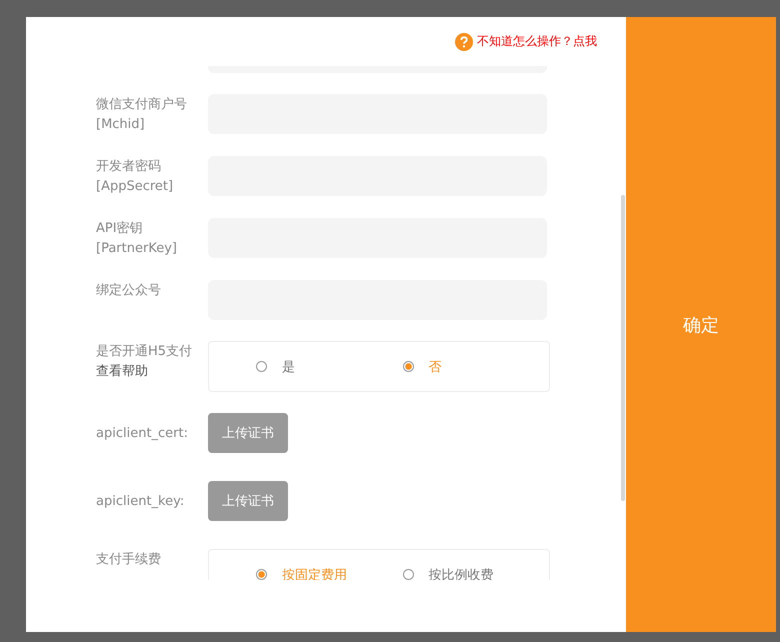 The height and width of the screenshot is (642, 780). What do you see at coordinates (141, 501) in the screenshot?
I see `field-label: apiclient_key:` at bounding box center [141, 501].